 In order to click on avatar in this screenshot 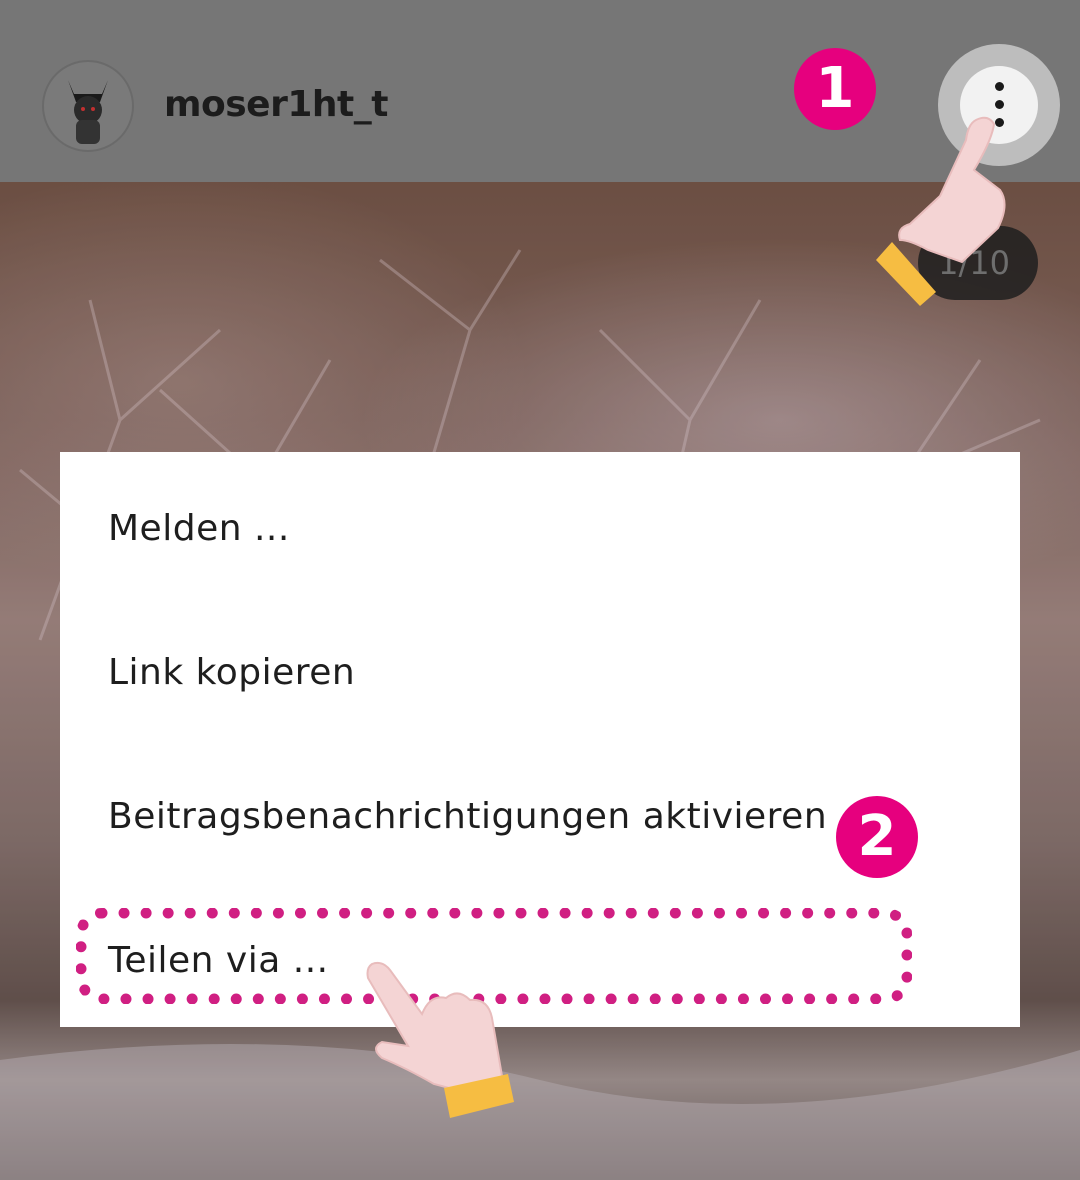, I will do `click(88, 106)`.